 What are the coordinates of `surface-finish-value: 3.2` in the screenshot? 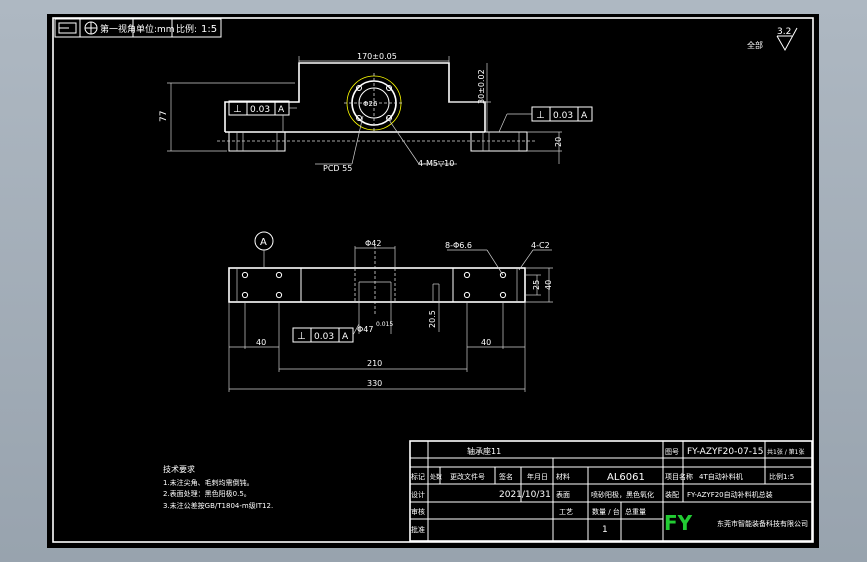 It's located at (784, 32).